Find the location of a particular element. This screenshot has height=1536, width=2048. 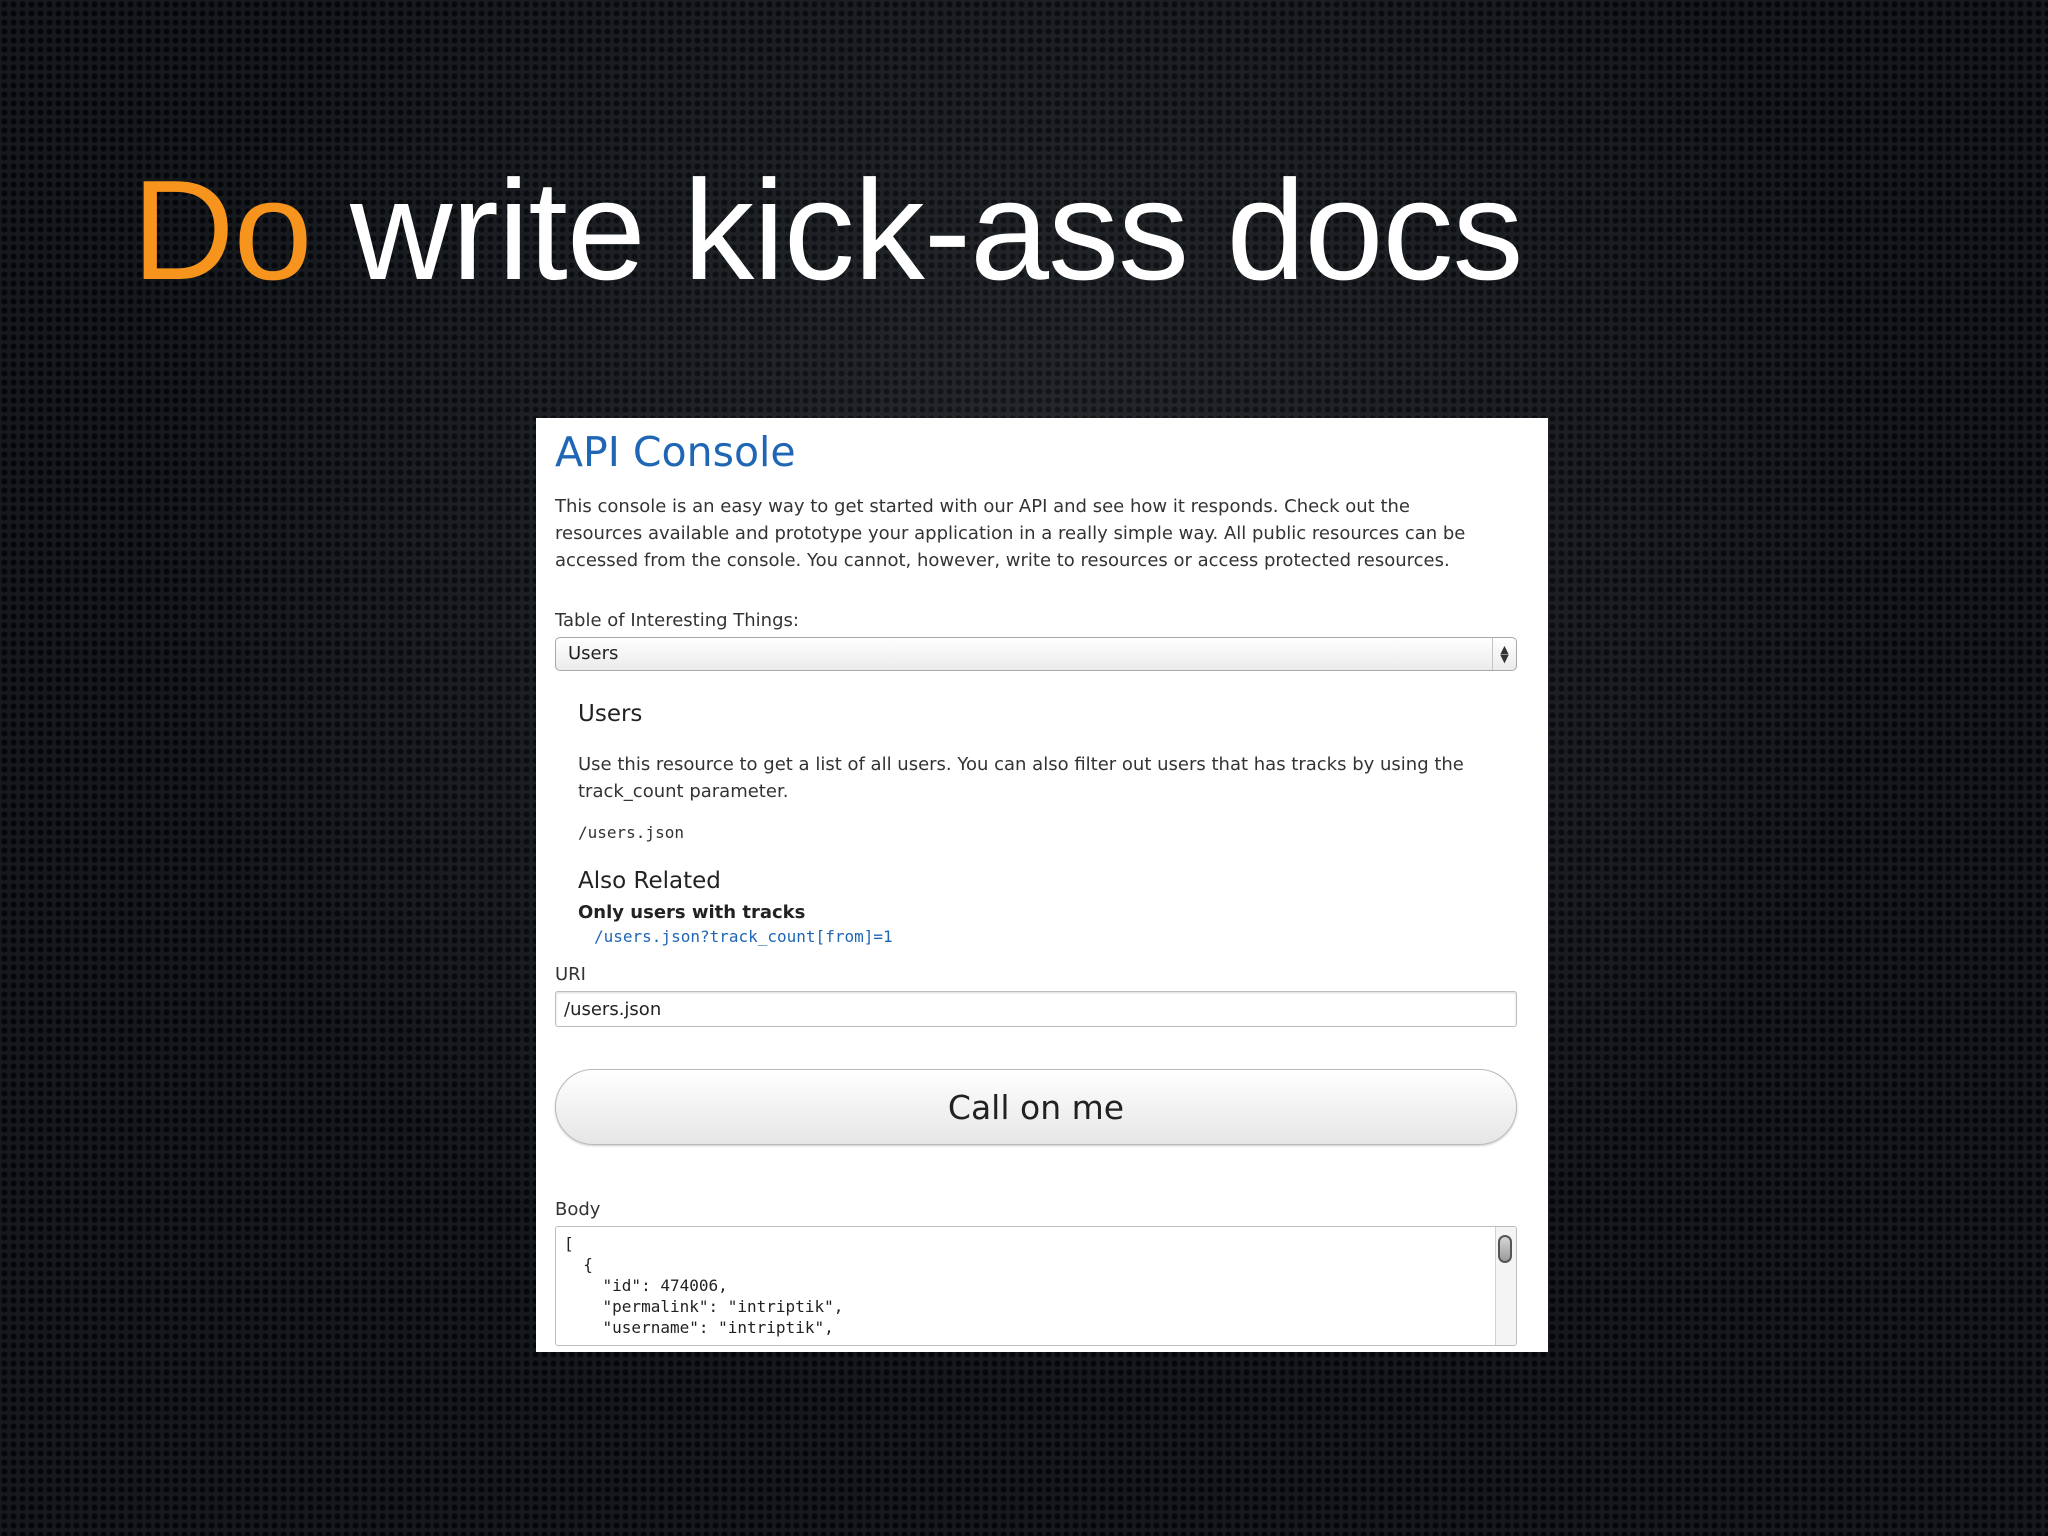

table-label: Table of Interesting Things: is located at coordinates (677, 621).